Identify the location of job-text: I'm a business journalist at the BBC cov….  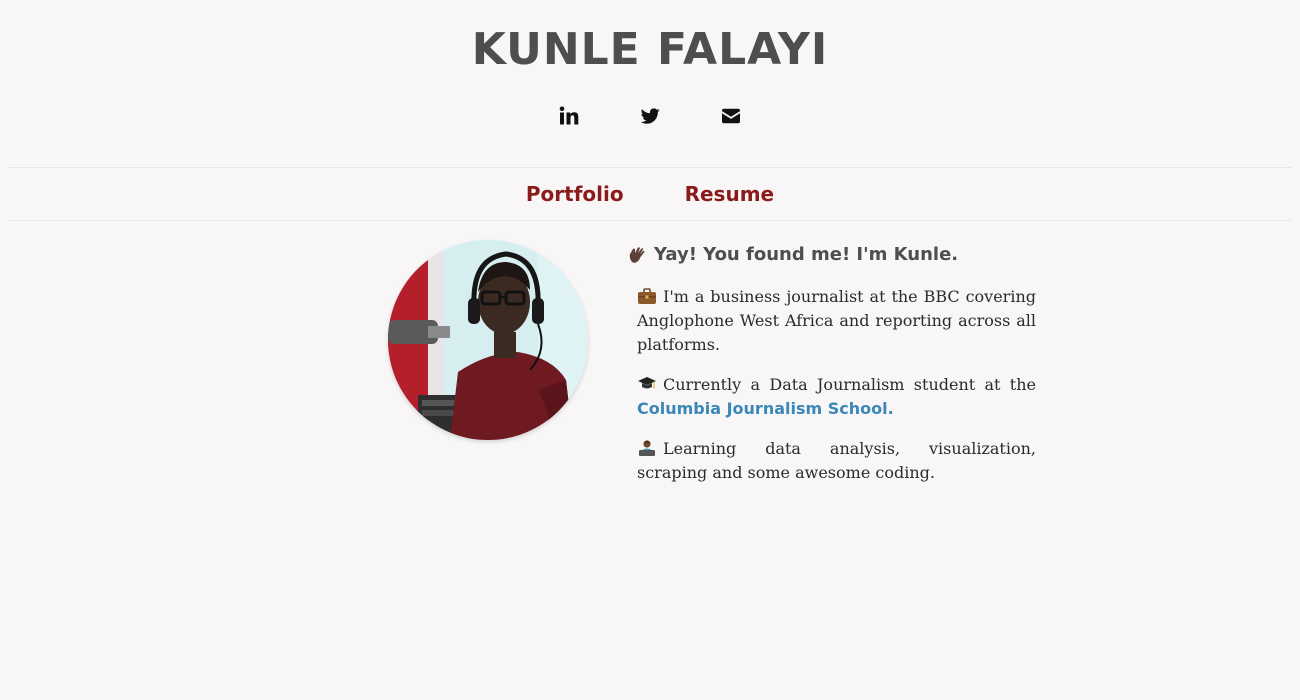
(836, 320).